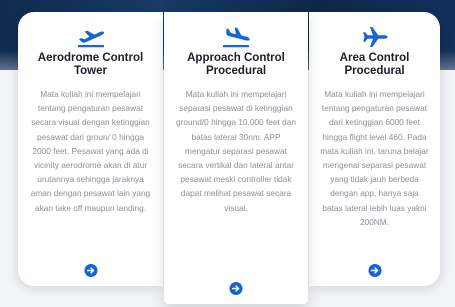 The image size is (455, 307). I want to click on airplane-icon, so click(374, 37).